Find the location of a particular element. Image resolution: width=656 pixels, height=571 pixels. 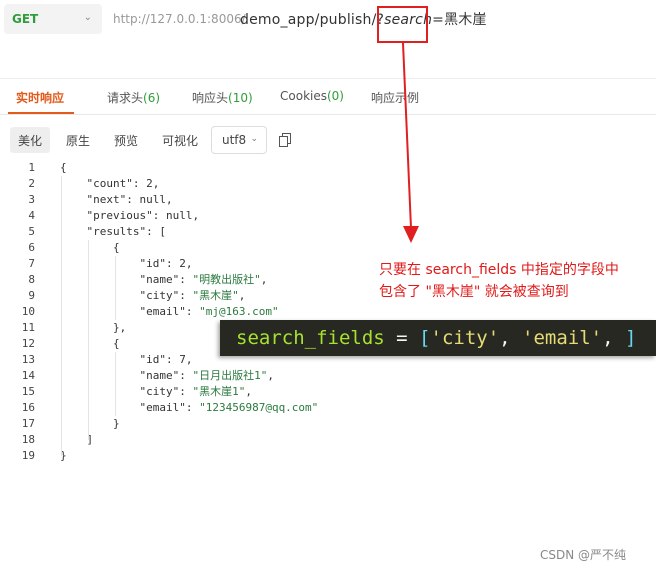

line-number: 12 is located at coordinates (28, 343).